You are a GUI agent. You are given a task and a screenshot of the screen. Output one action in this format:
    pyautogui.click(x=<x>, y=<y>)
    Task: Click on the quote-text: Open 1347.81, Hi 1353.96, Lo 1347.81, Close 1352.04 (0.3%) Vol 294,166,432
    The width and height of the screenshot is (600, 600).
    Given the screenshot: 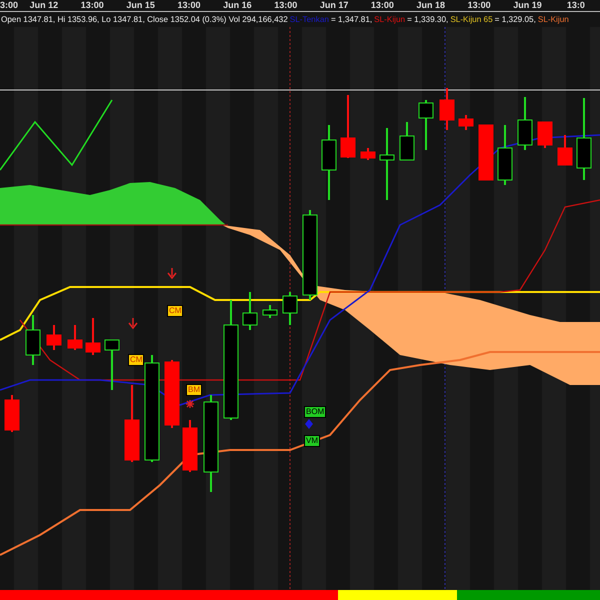 What is the action you would take?
    pyautogui.click(x=144, y=19)
    